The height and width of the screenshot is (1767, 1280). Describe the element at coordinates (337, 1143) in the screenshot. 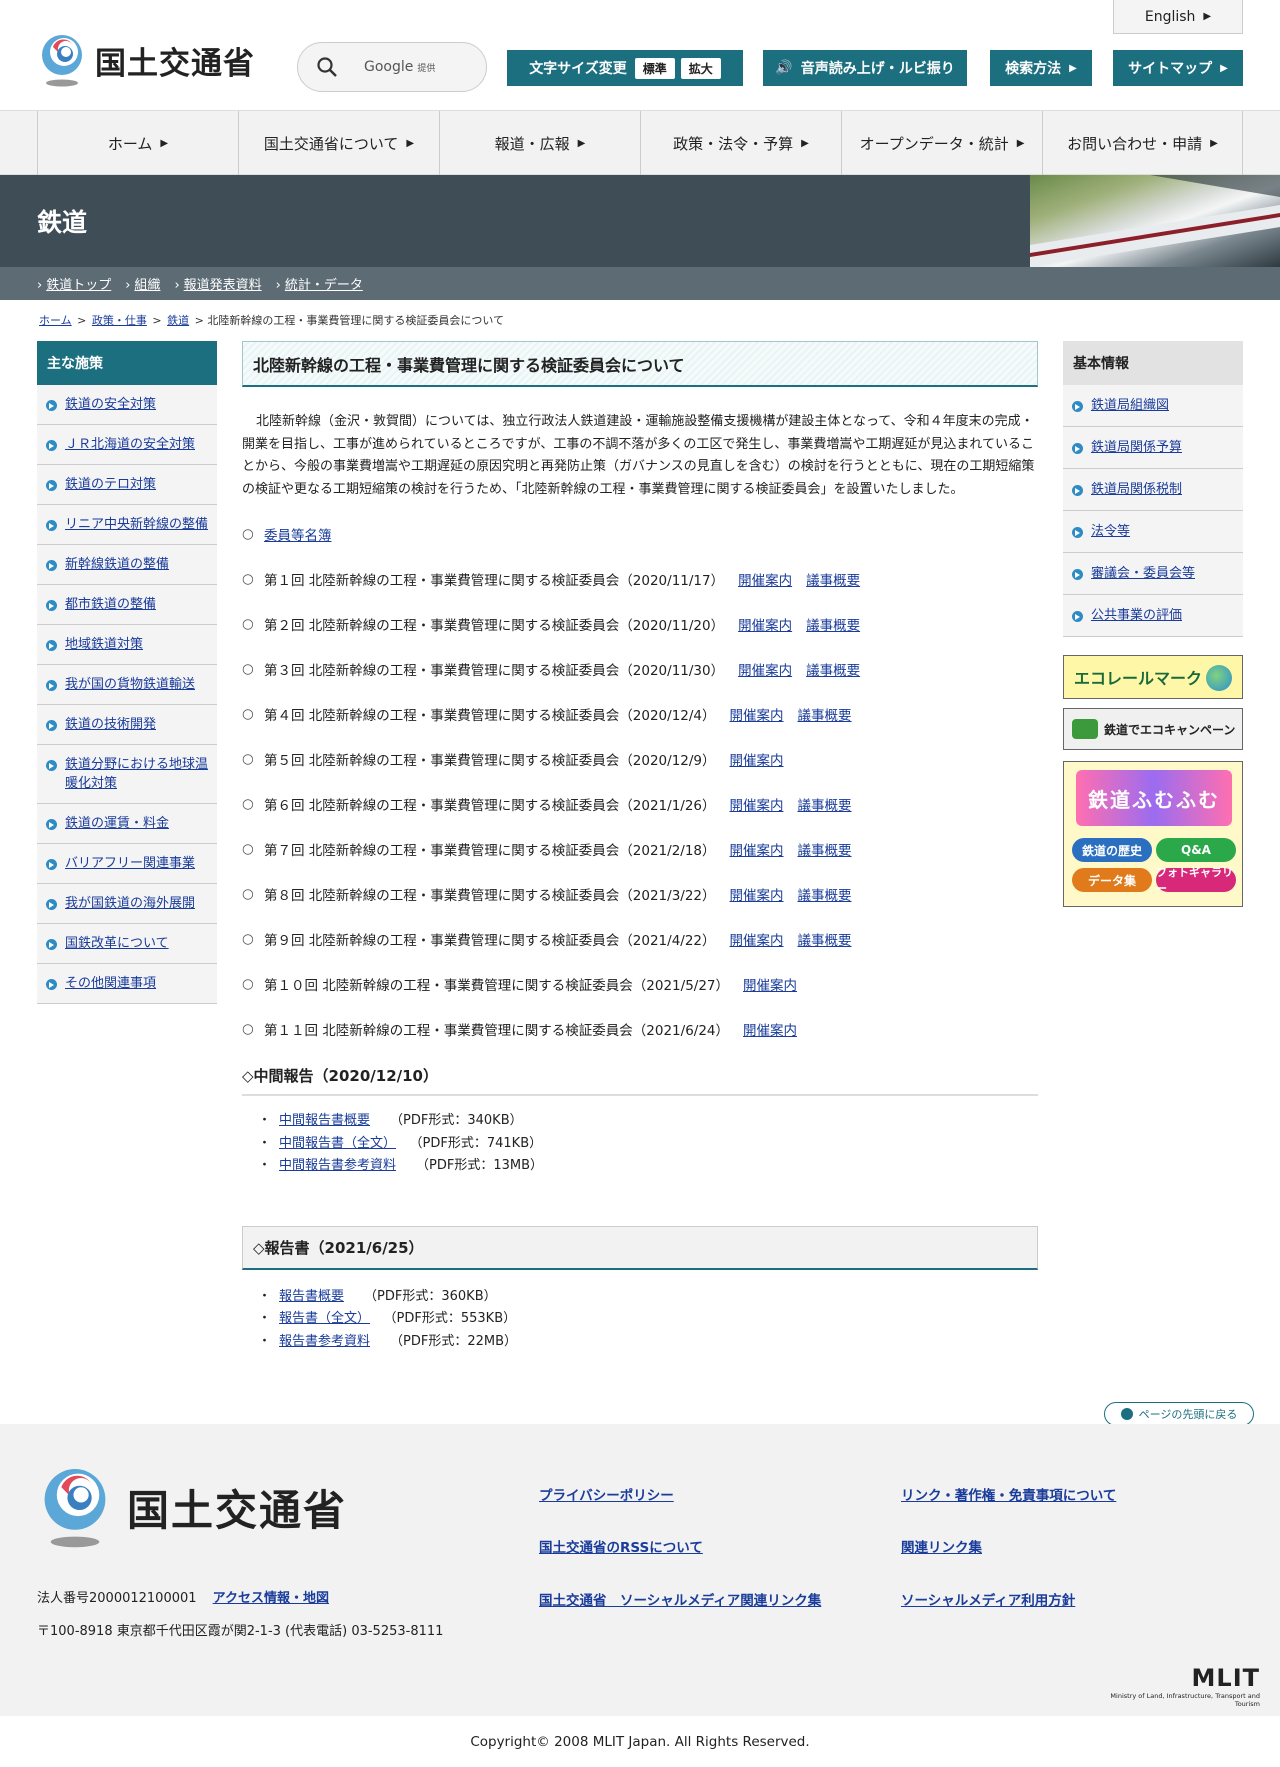

I see `pdf-link: 中間報告書（全文）` at that location.